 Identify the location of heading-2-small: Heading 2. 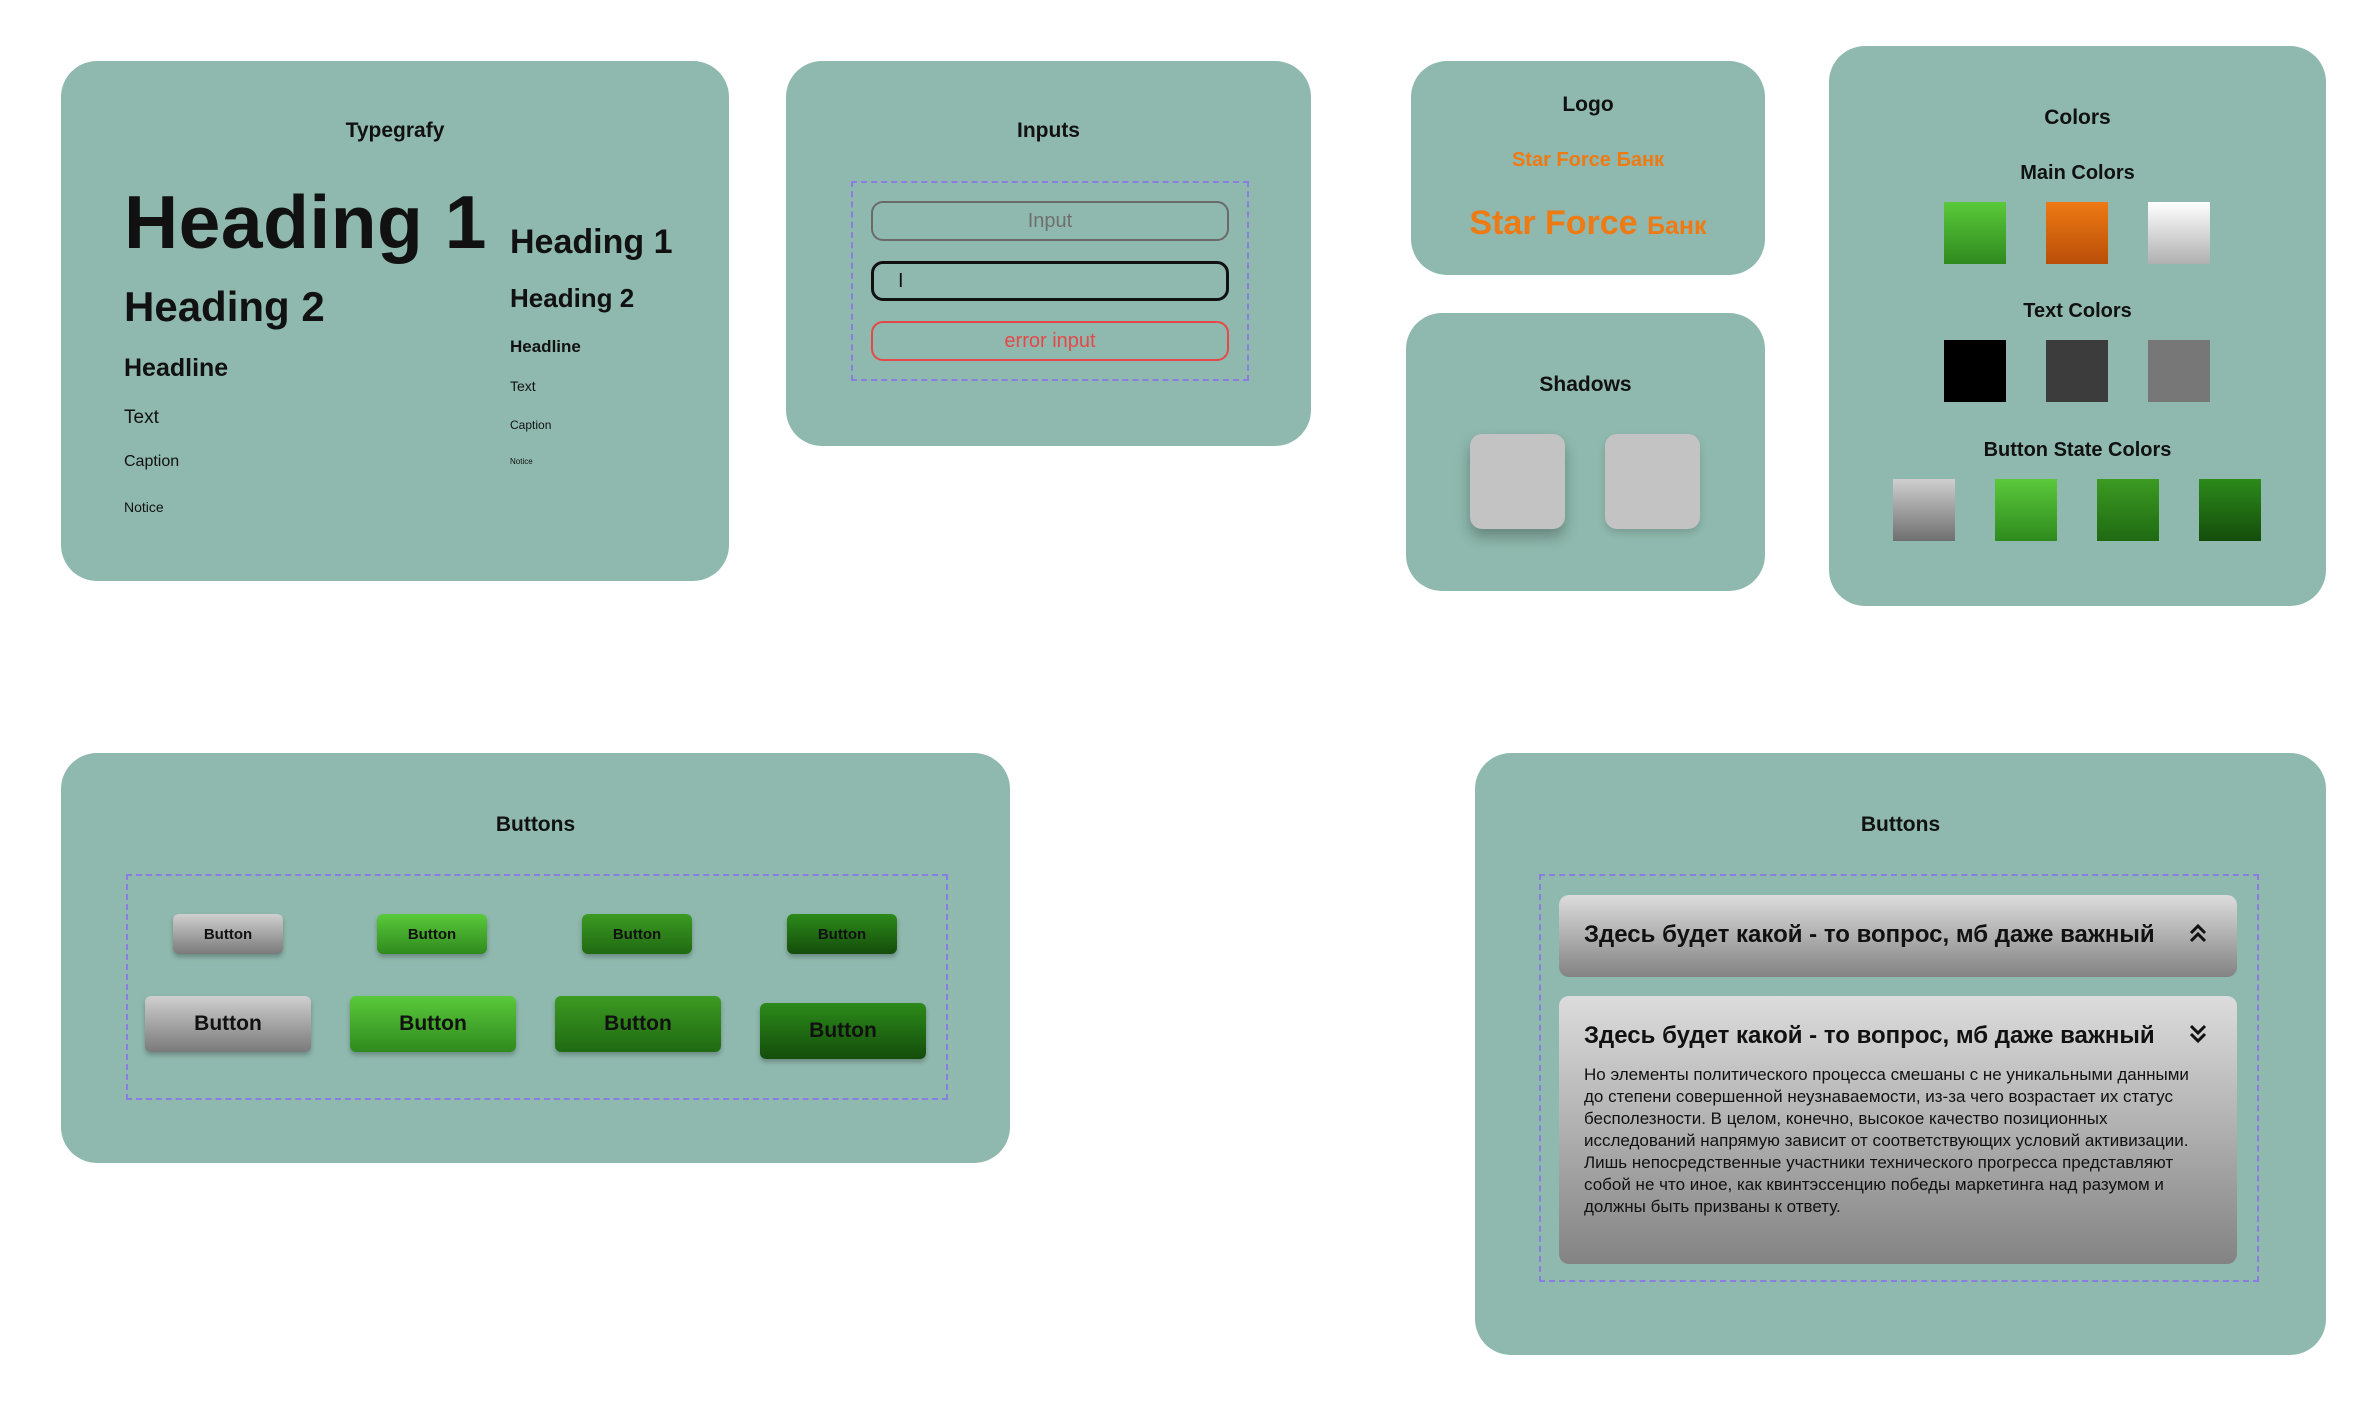
(572, 298).